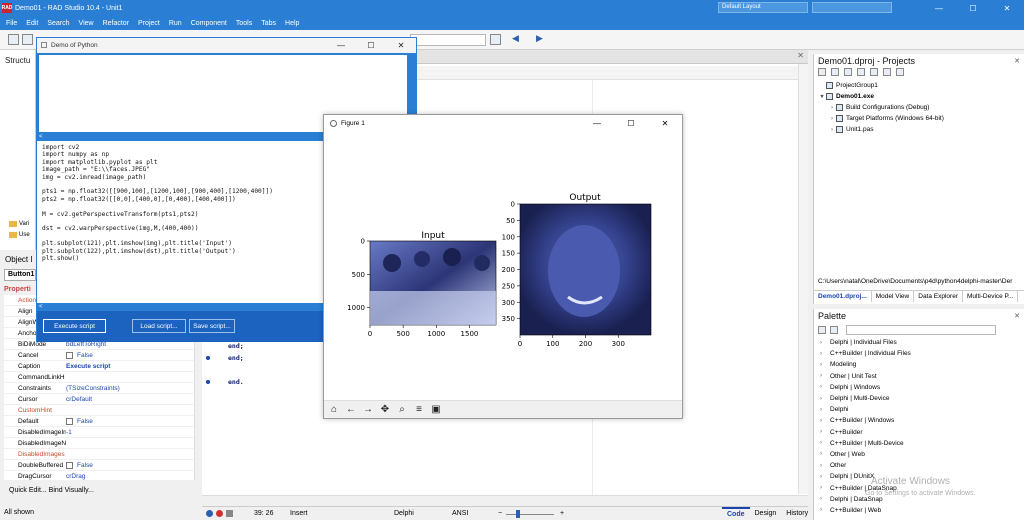  I want to click on tab-code: Code, so click(736, 513).